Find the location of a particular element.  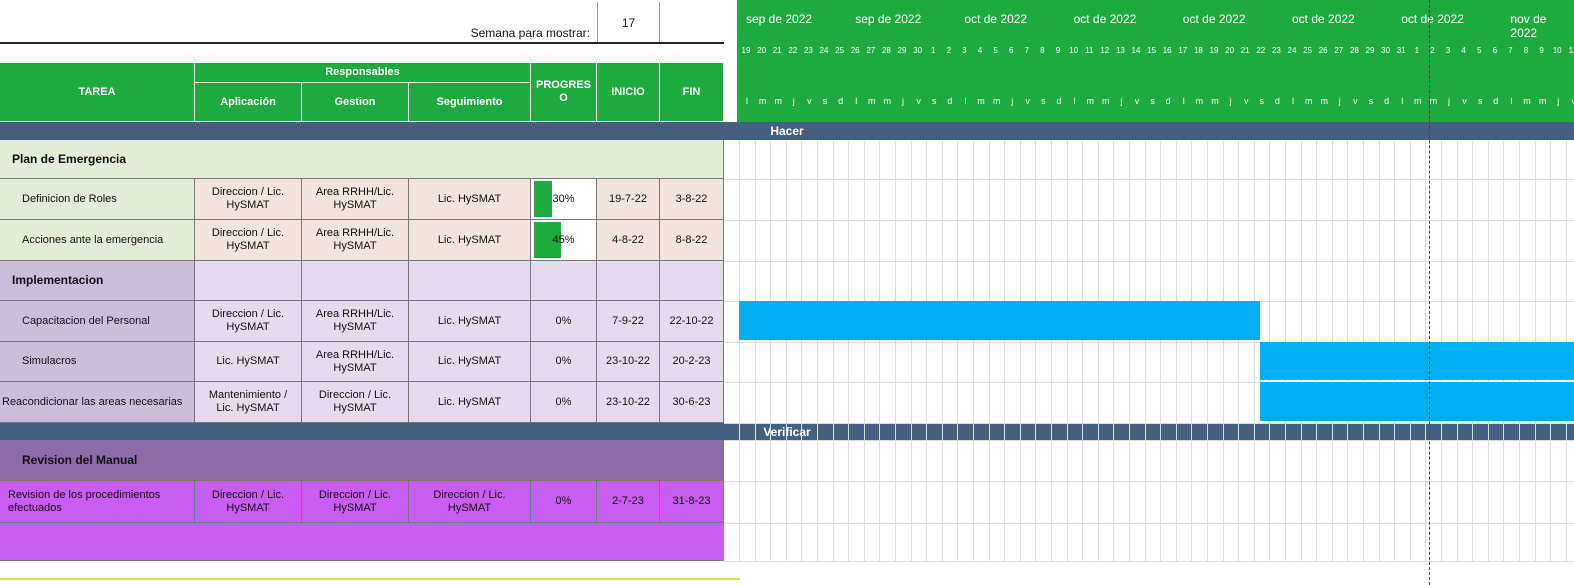

group-revision-manual: Revision del Manual is located at coordinates (362, 460).